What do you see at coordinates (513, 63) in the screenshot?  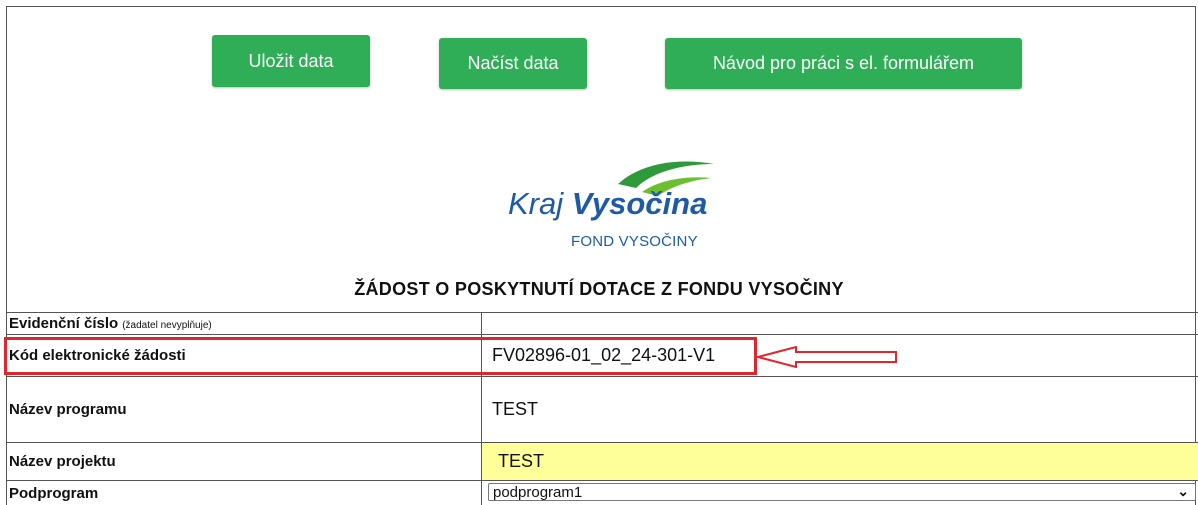 I see `load-data-button: Načíst data` at bounding box center [513, 63].